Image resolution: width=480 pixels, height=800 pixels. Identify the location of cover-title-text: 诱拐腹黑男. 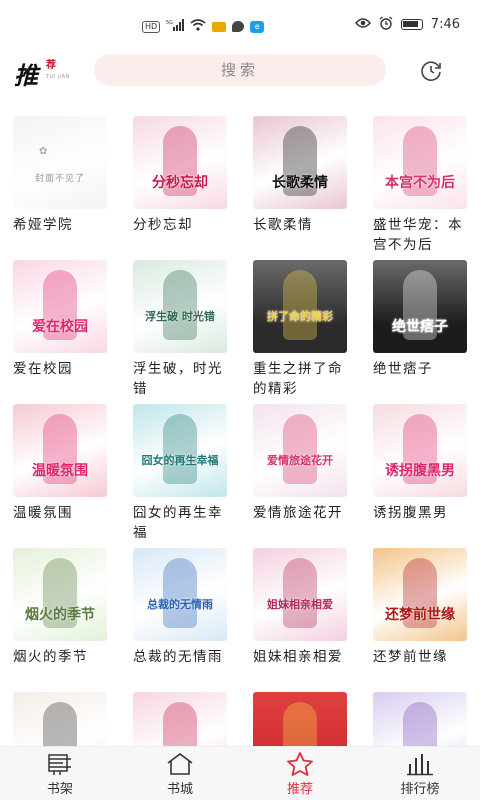
(420, 471).